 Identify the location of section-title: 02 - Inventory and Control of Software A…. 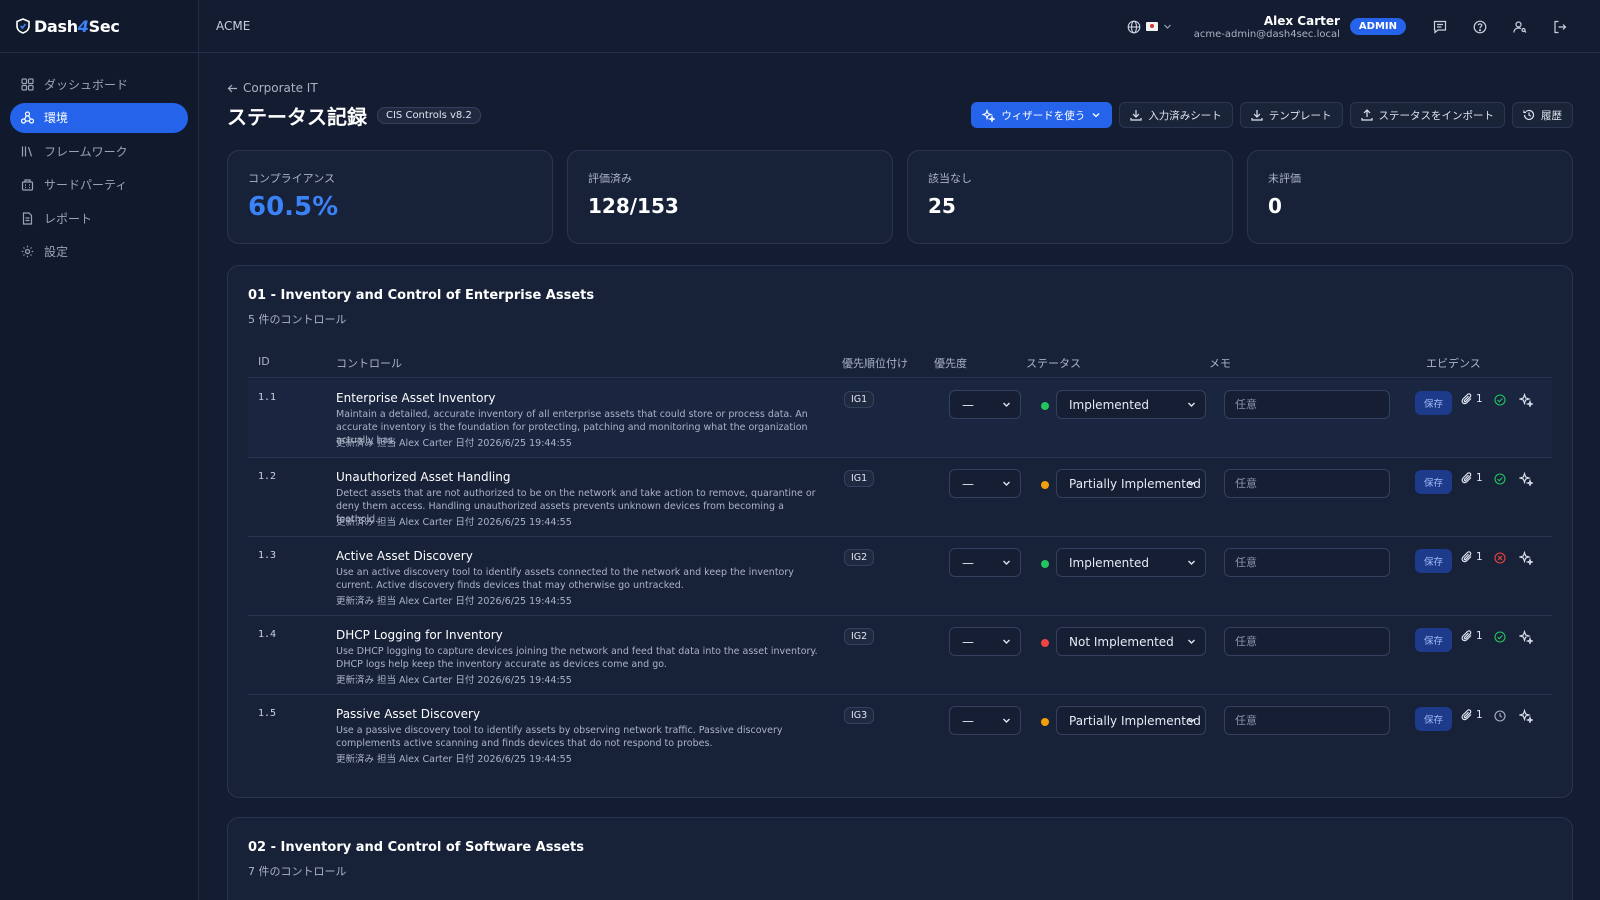
(416, 847).